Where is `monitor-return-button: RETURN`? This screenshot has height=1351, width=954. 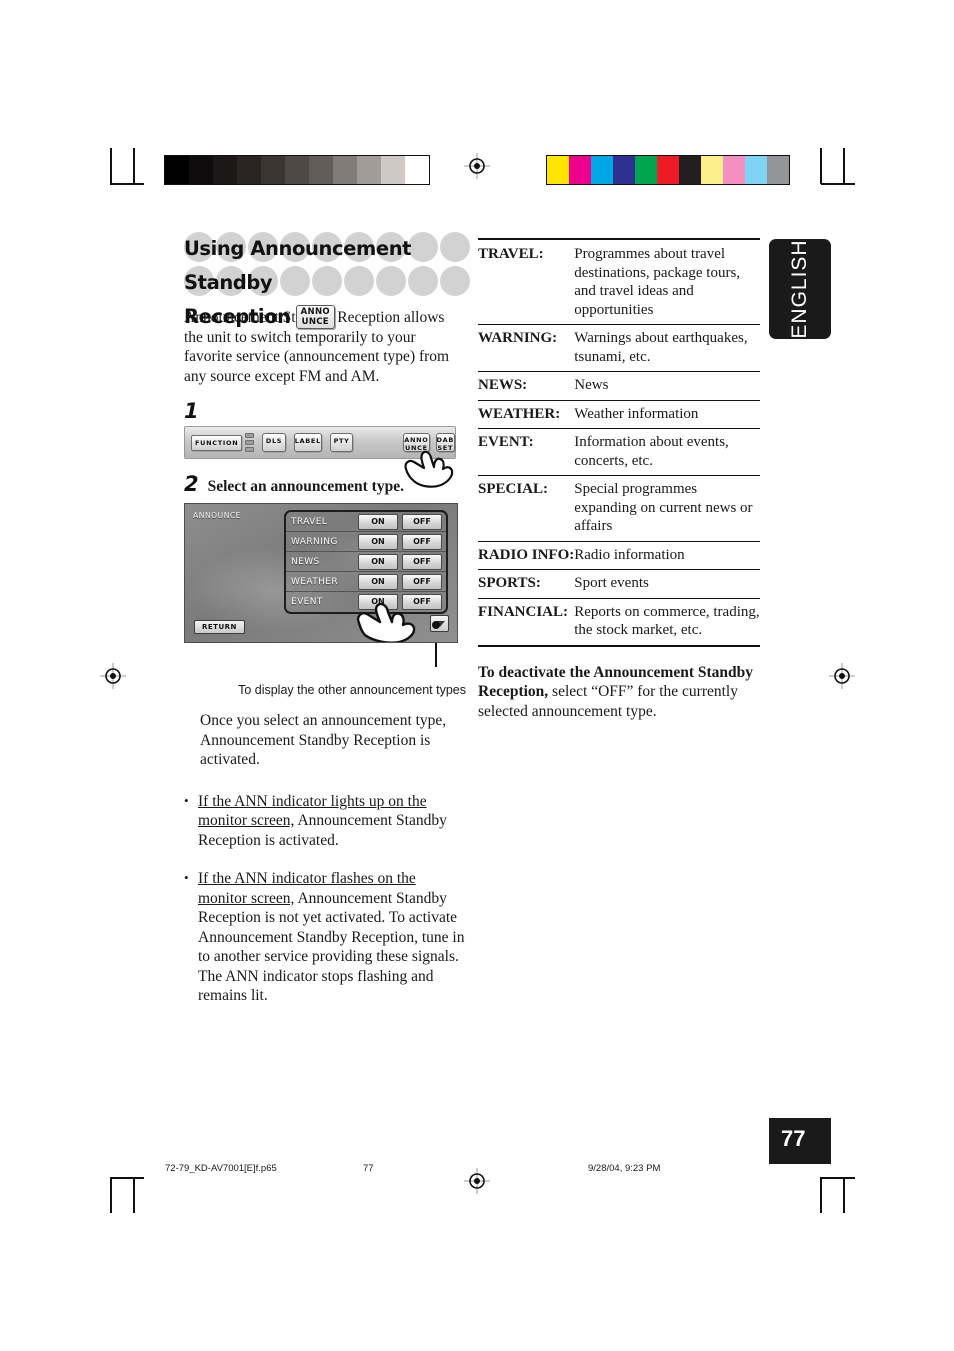
monitor-return-button: RETURN is located at coordinates (219, 627).